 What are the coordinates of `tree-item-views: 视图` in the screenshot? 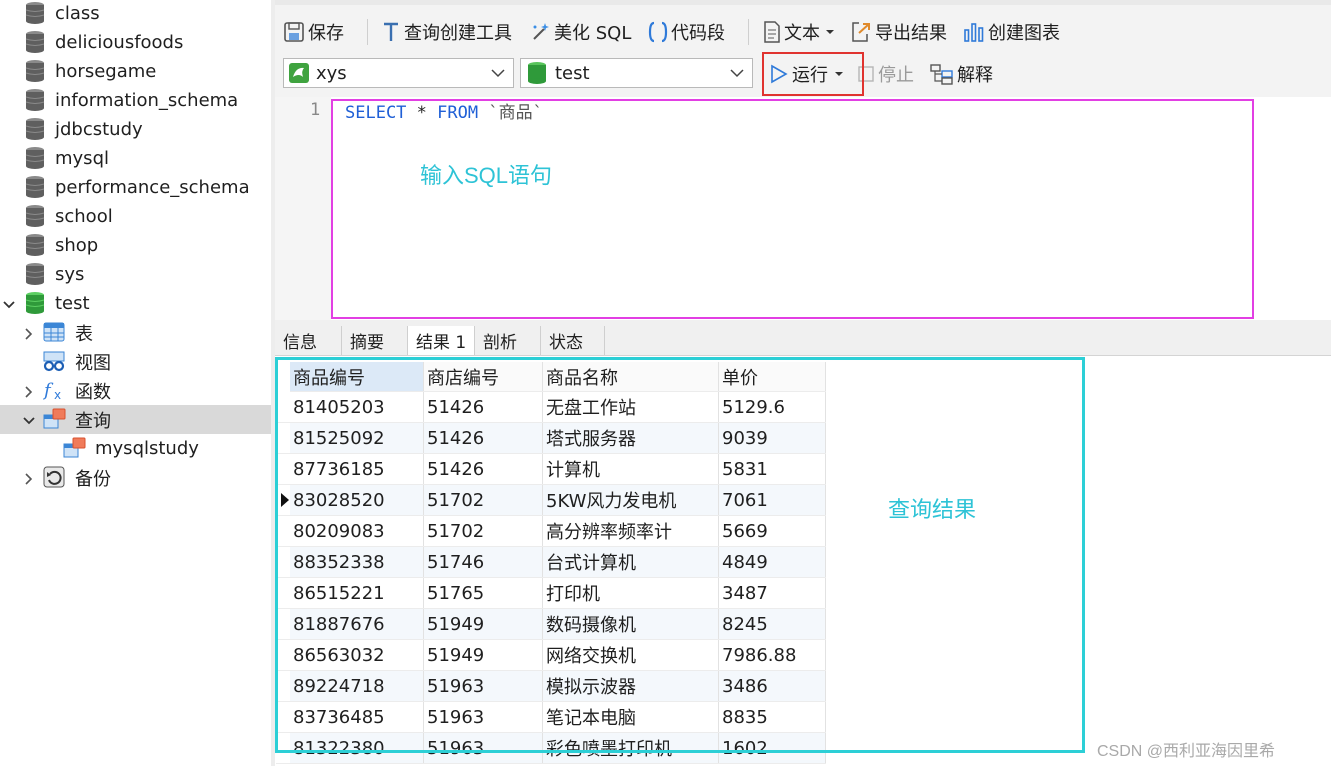 It's located at (135, 361).